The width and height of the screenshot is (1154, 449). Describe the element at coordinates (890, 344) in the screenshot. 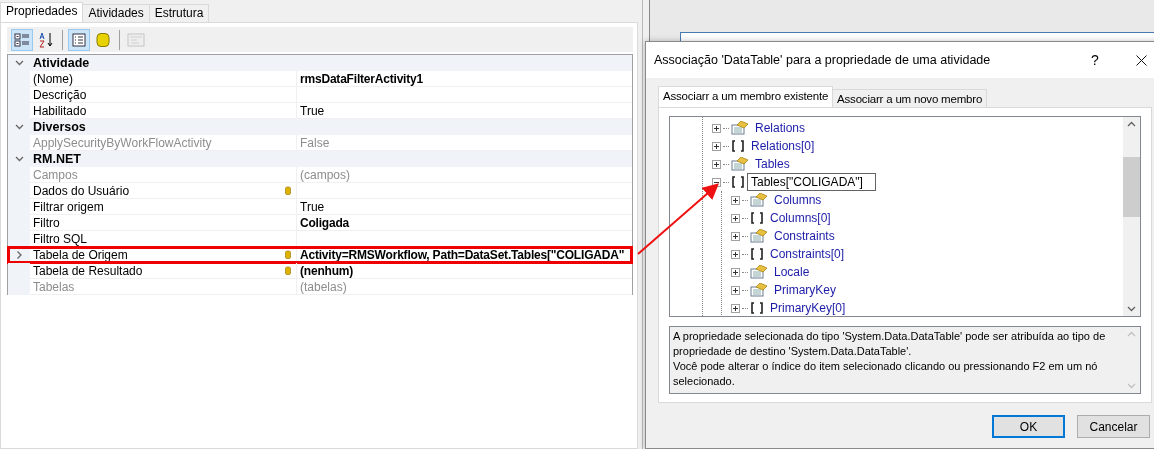

I see `description-text: A propriedade selecionada do tipo 'System.Data.DataTable' pode ser atribuída ao tipo de propriedade de destino 'System.Data.DataTable'.` at that location.